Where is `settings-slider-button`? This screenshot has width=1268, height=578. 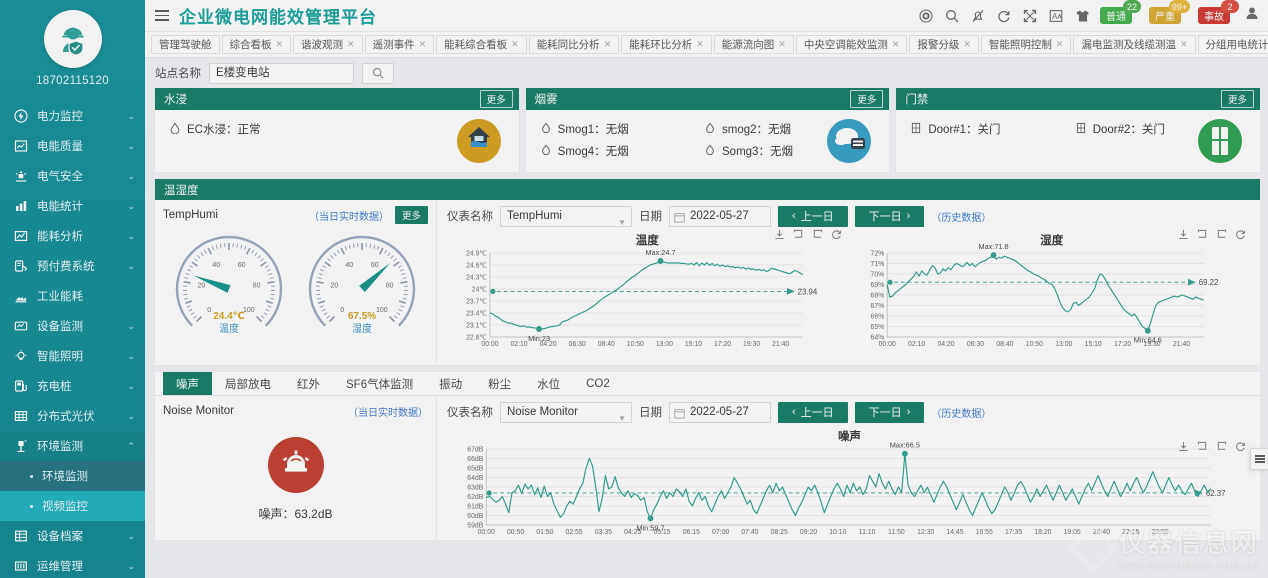
settings-slider-button is located at coordinates (1259, 459).